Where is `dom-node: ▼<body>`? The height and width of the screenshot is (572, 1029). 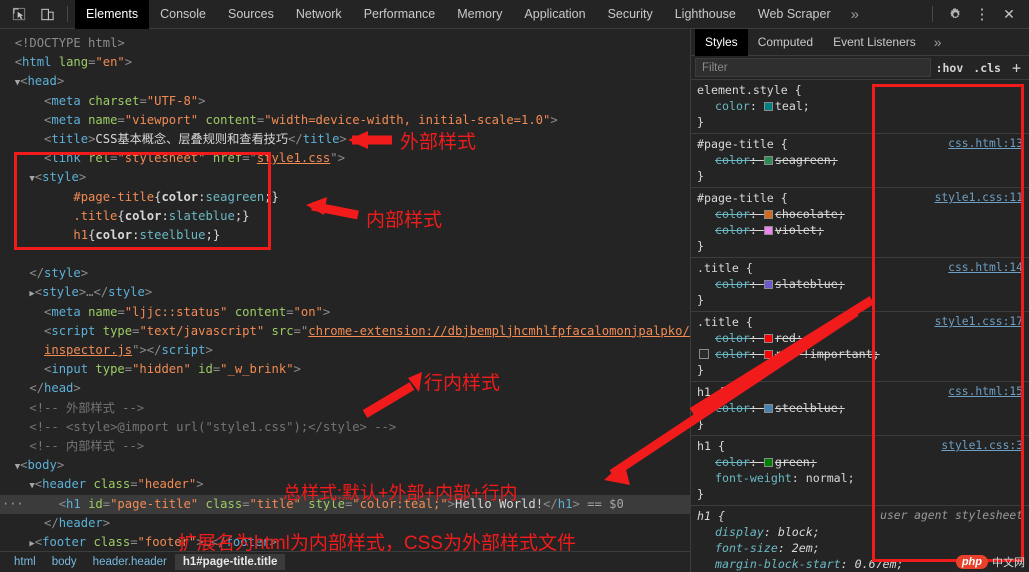
dom-node: ▼<body> is located at coordinates (345, 465).